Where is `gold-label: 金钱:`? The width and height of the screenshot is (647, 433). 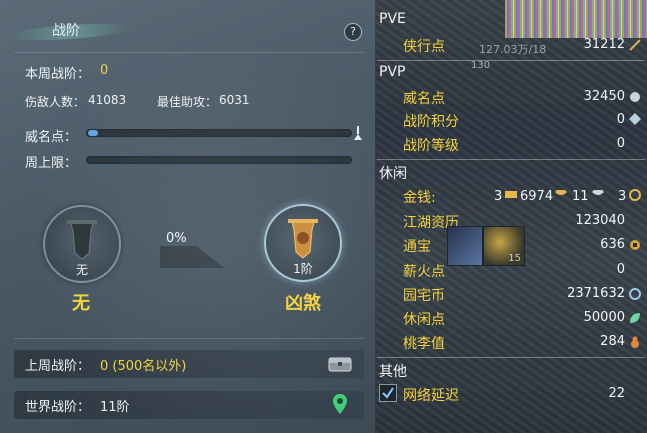 gold-label: 金钱: is located at coordinates (419, 198).